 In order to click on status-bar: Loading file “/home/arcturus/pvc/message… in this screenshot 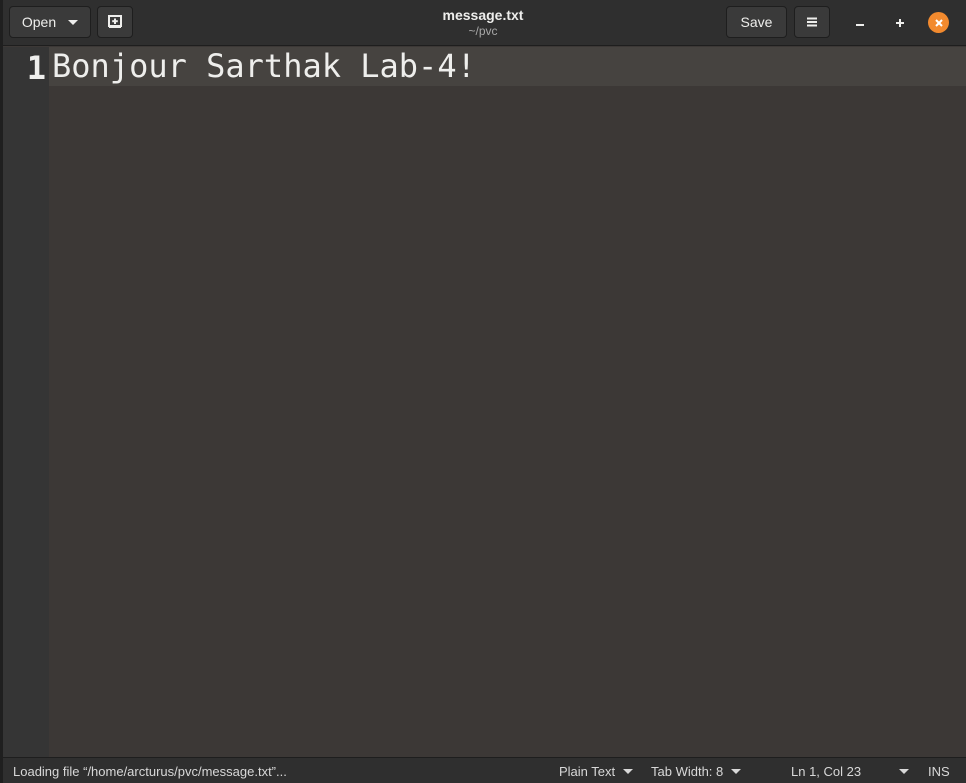, I will do `click(484, 770)`.